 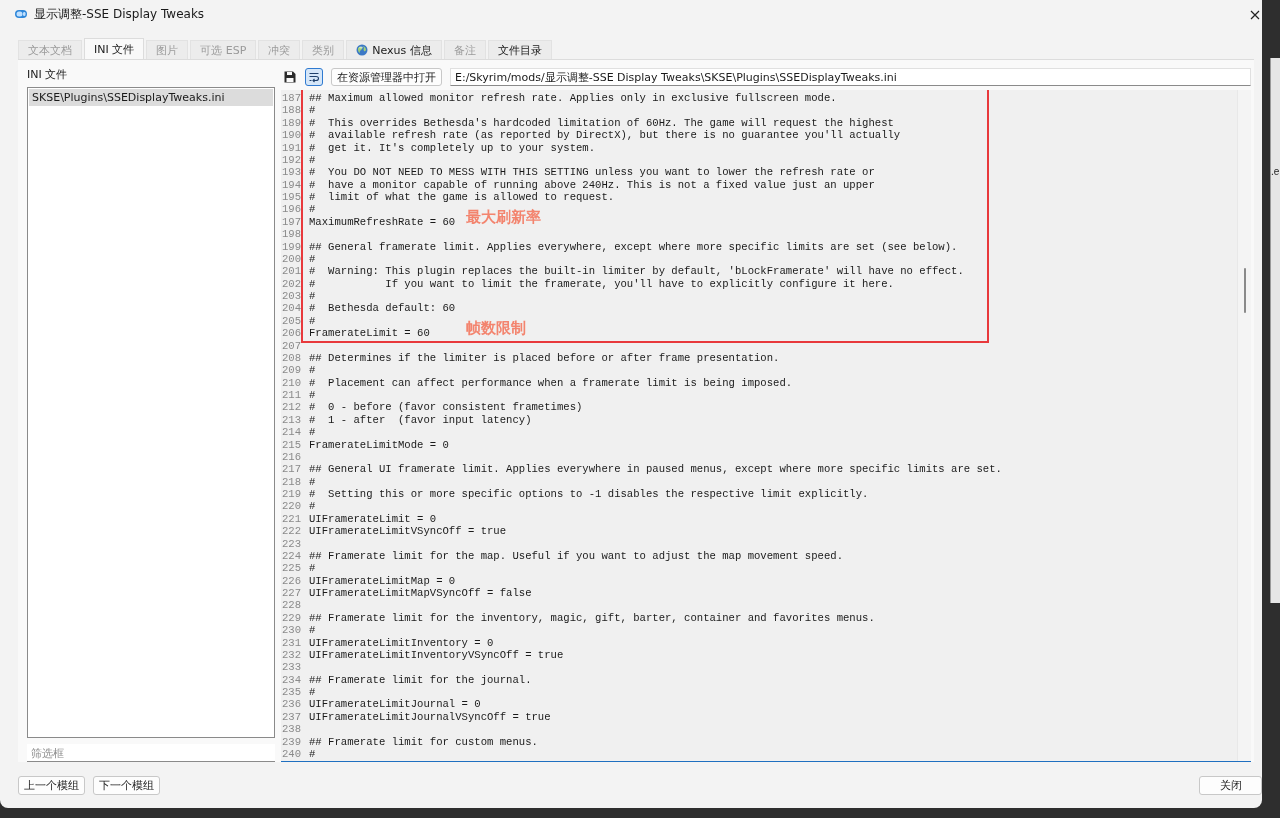 What do you see at coordinates (382, 580) in the screenshot?
I see `code-line: UIFramerateLimitMap = 0` at bounding box center [382, 580].